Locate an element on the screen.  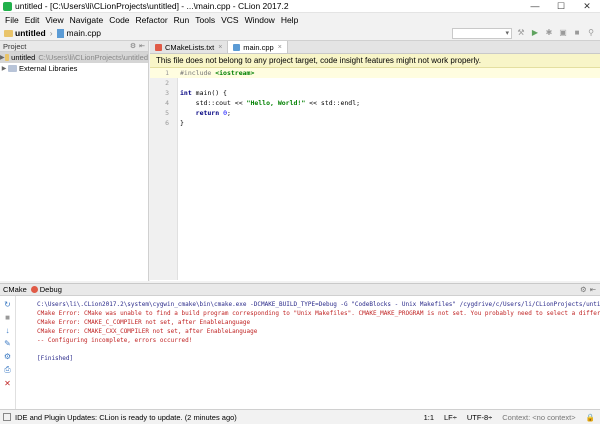
settings-icon: ⚙ is located at coordinates (7, 356).